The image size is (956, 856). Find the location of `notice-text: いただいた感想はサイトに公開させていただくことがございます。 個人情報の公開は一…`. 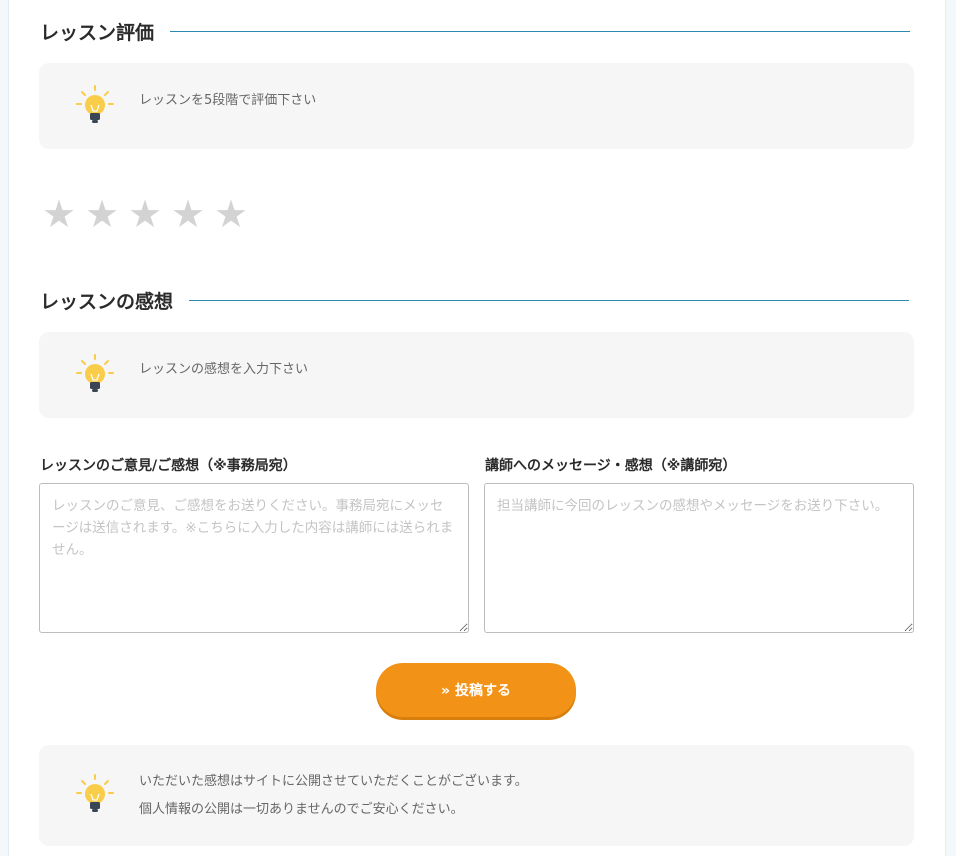

notice-text: いただいた感想はサイトに公開させていただくことがございます。 個人情報の公開は一… is located at coordinates (333, 796).